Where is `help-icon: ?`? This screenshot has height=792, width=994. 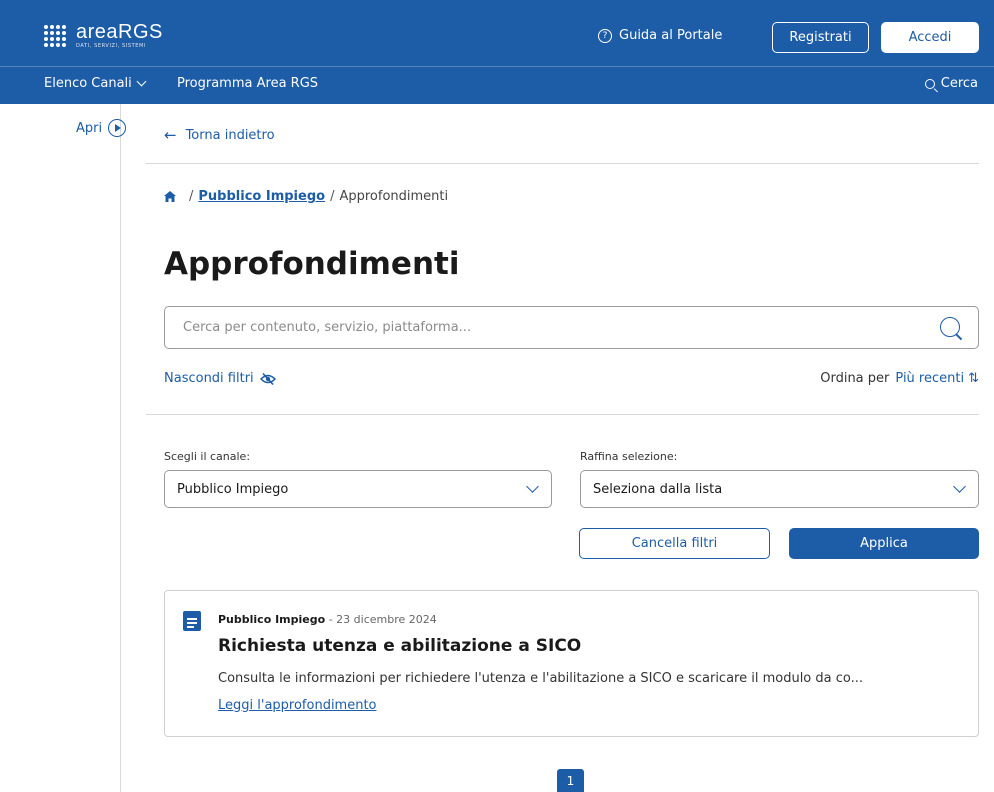 help-icon: ? is located at coordinates (605, 35).